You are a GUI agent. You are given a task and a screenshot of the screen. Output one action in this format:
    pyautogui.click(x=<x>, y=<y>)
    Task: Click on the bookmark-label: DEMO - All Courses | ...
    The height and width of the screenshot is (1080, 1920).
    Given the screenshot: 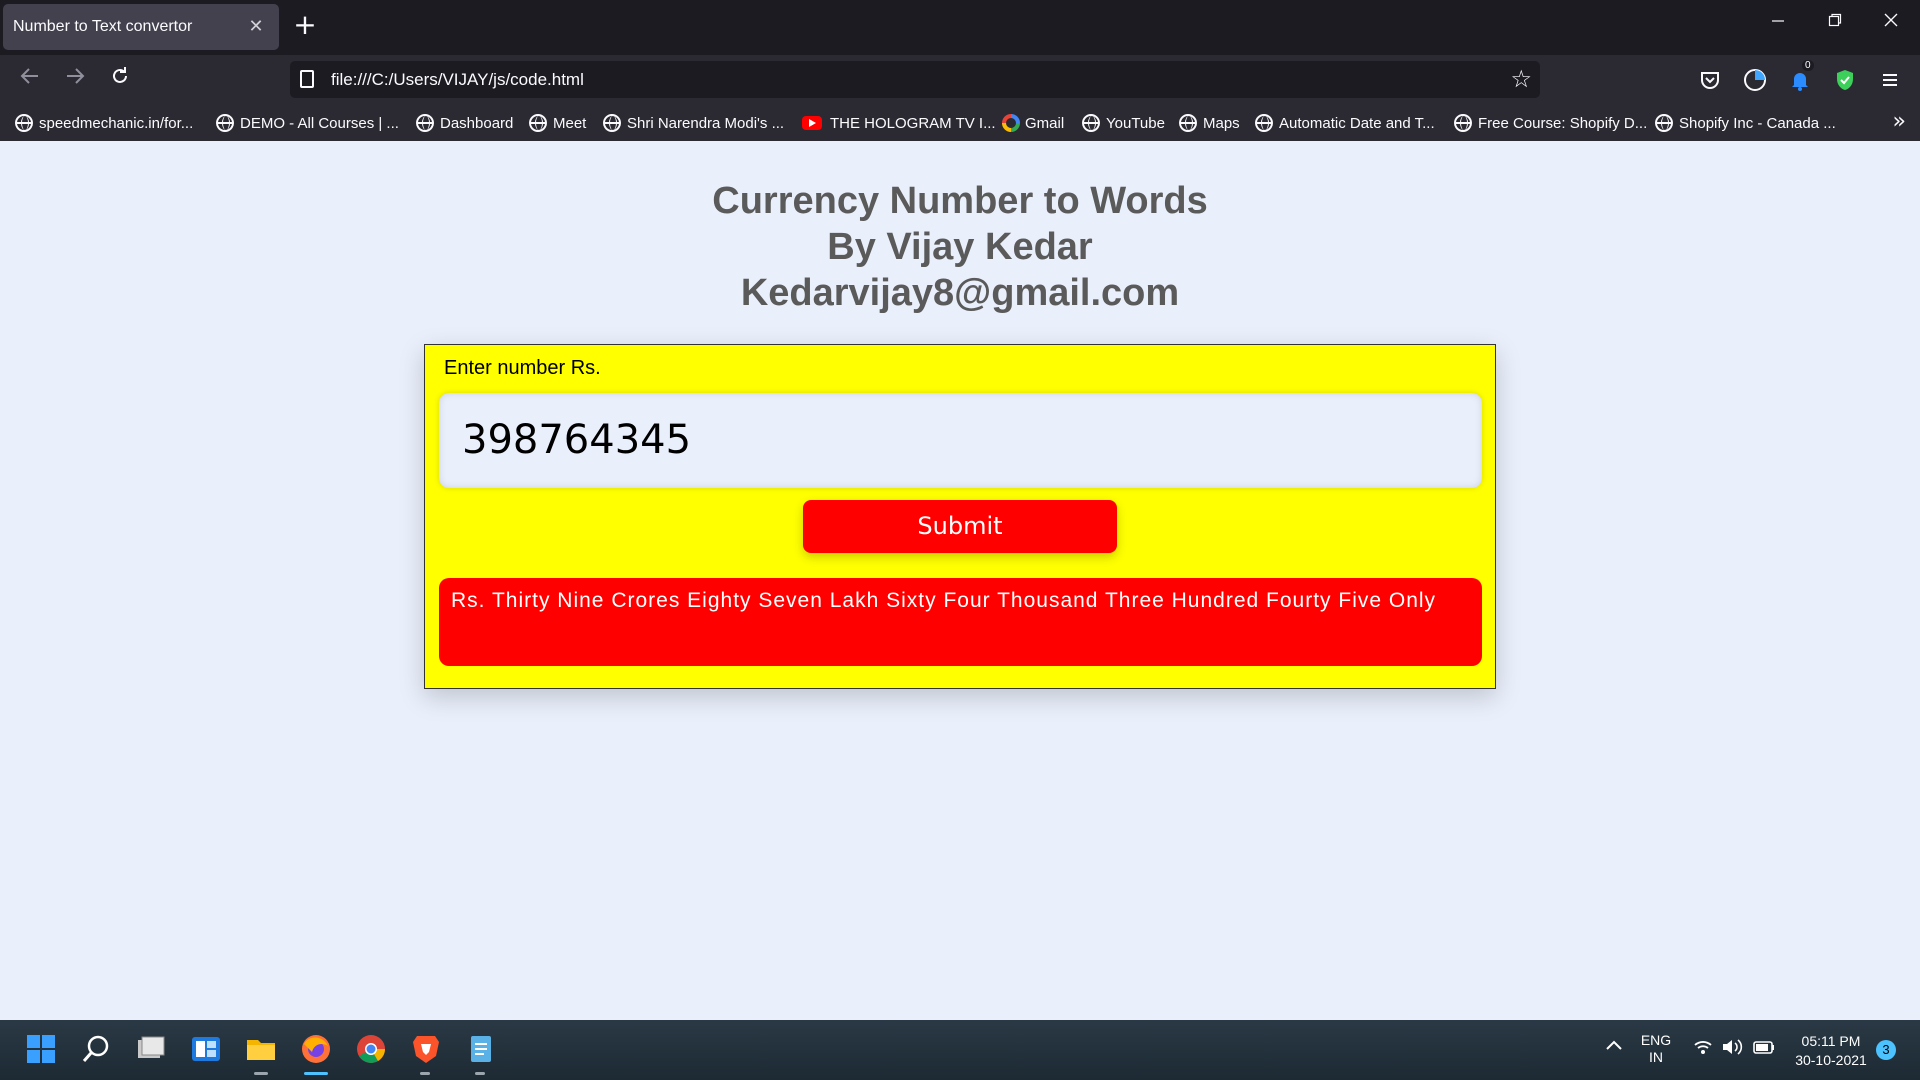 What is the action you would take?
    pyautogui.click(x=319, y=123)
    